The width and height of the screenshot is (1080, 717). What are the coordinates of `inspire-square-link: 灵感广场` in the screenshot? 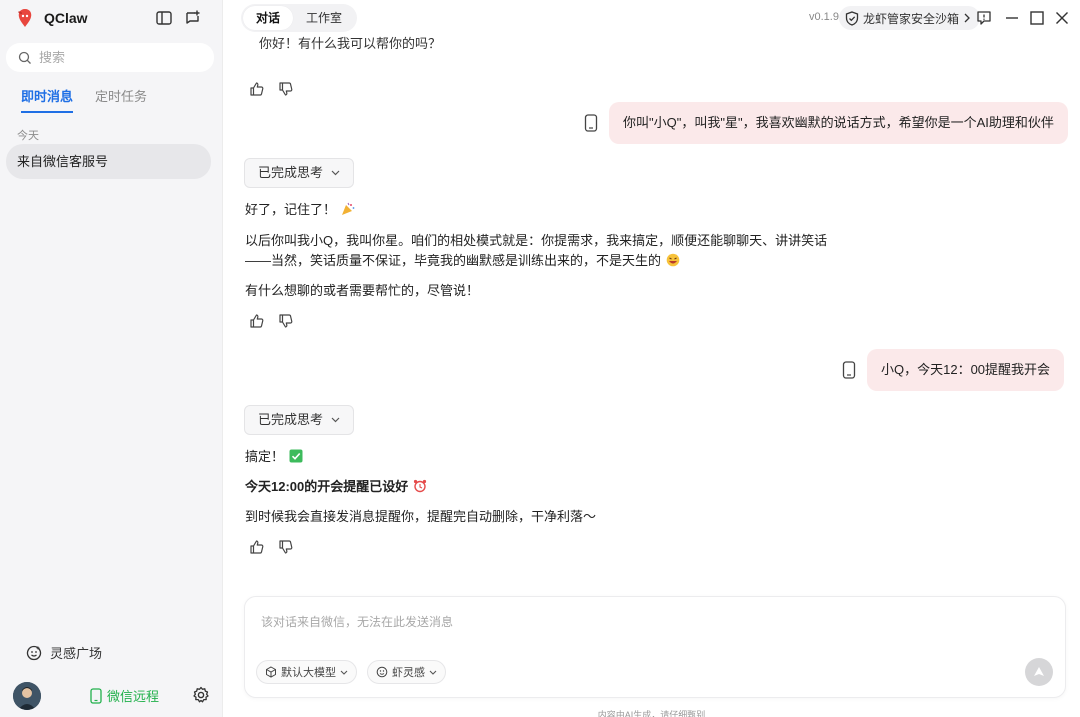 It's located at (64, 652).